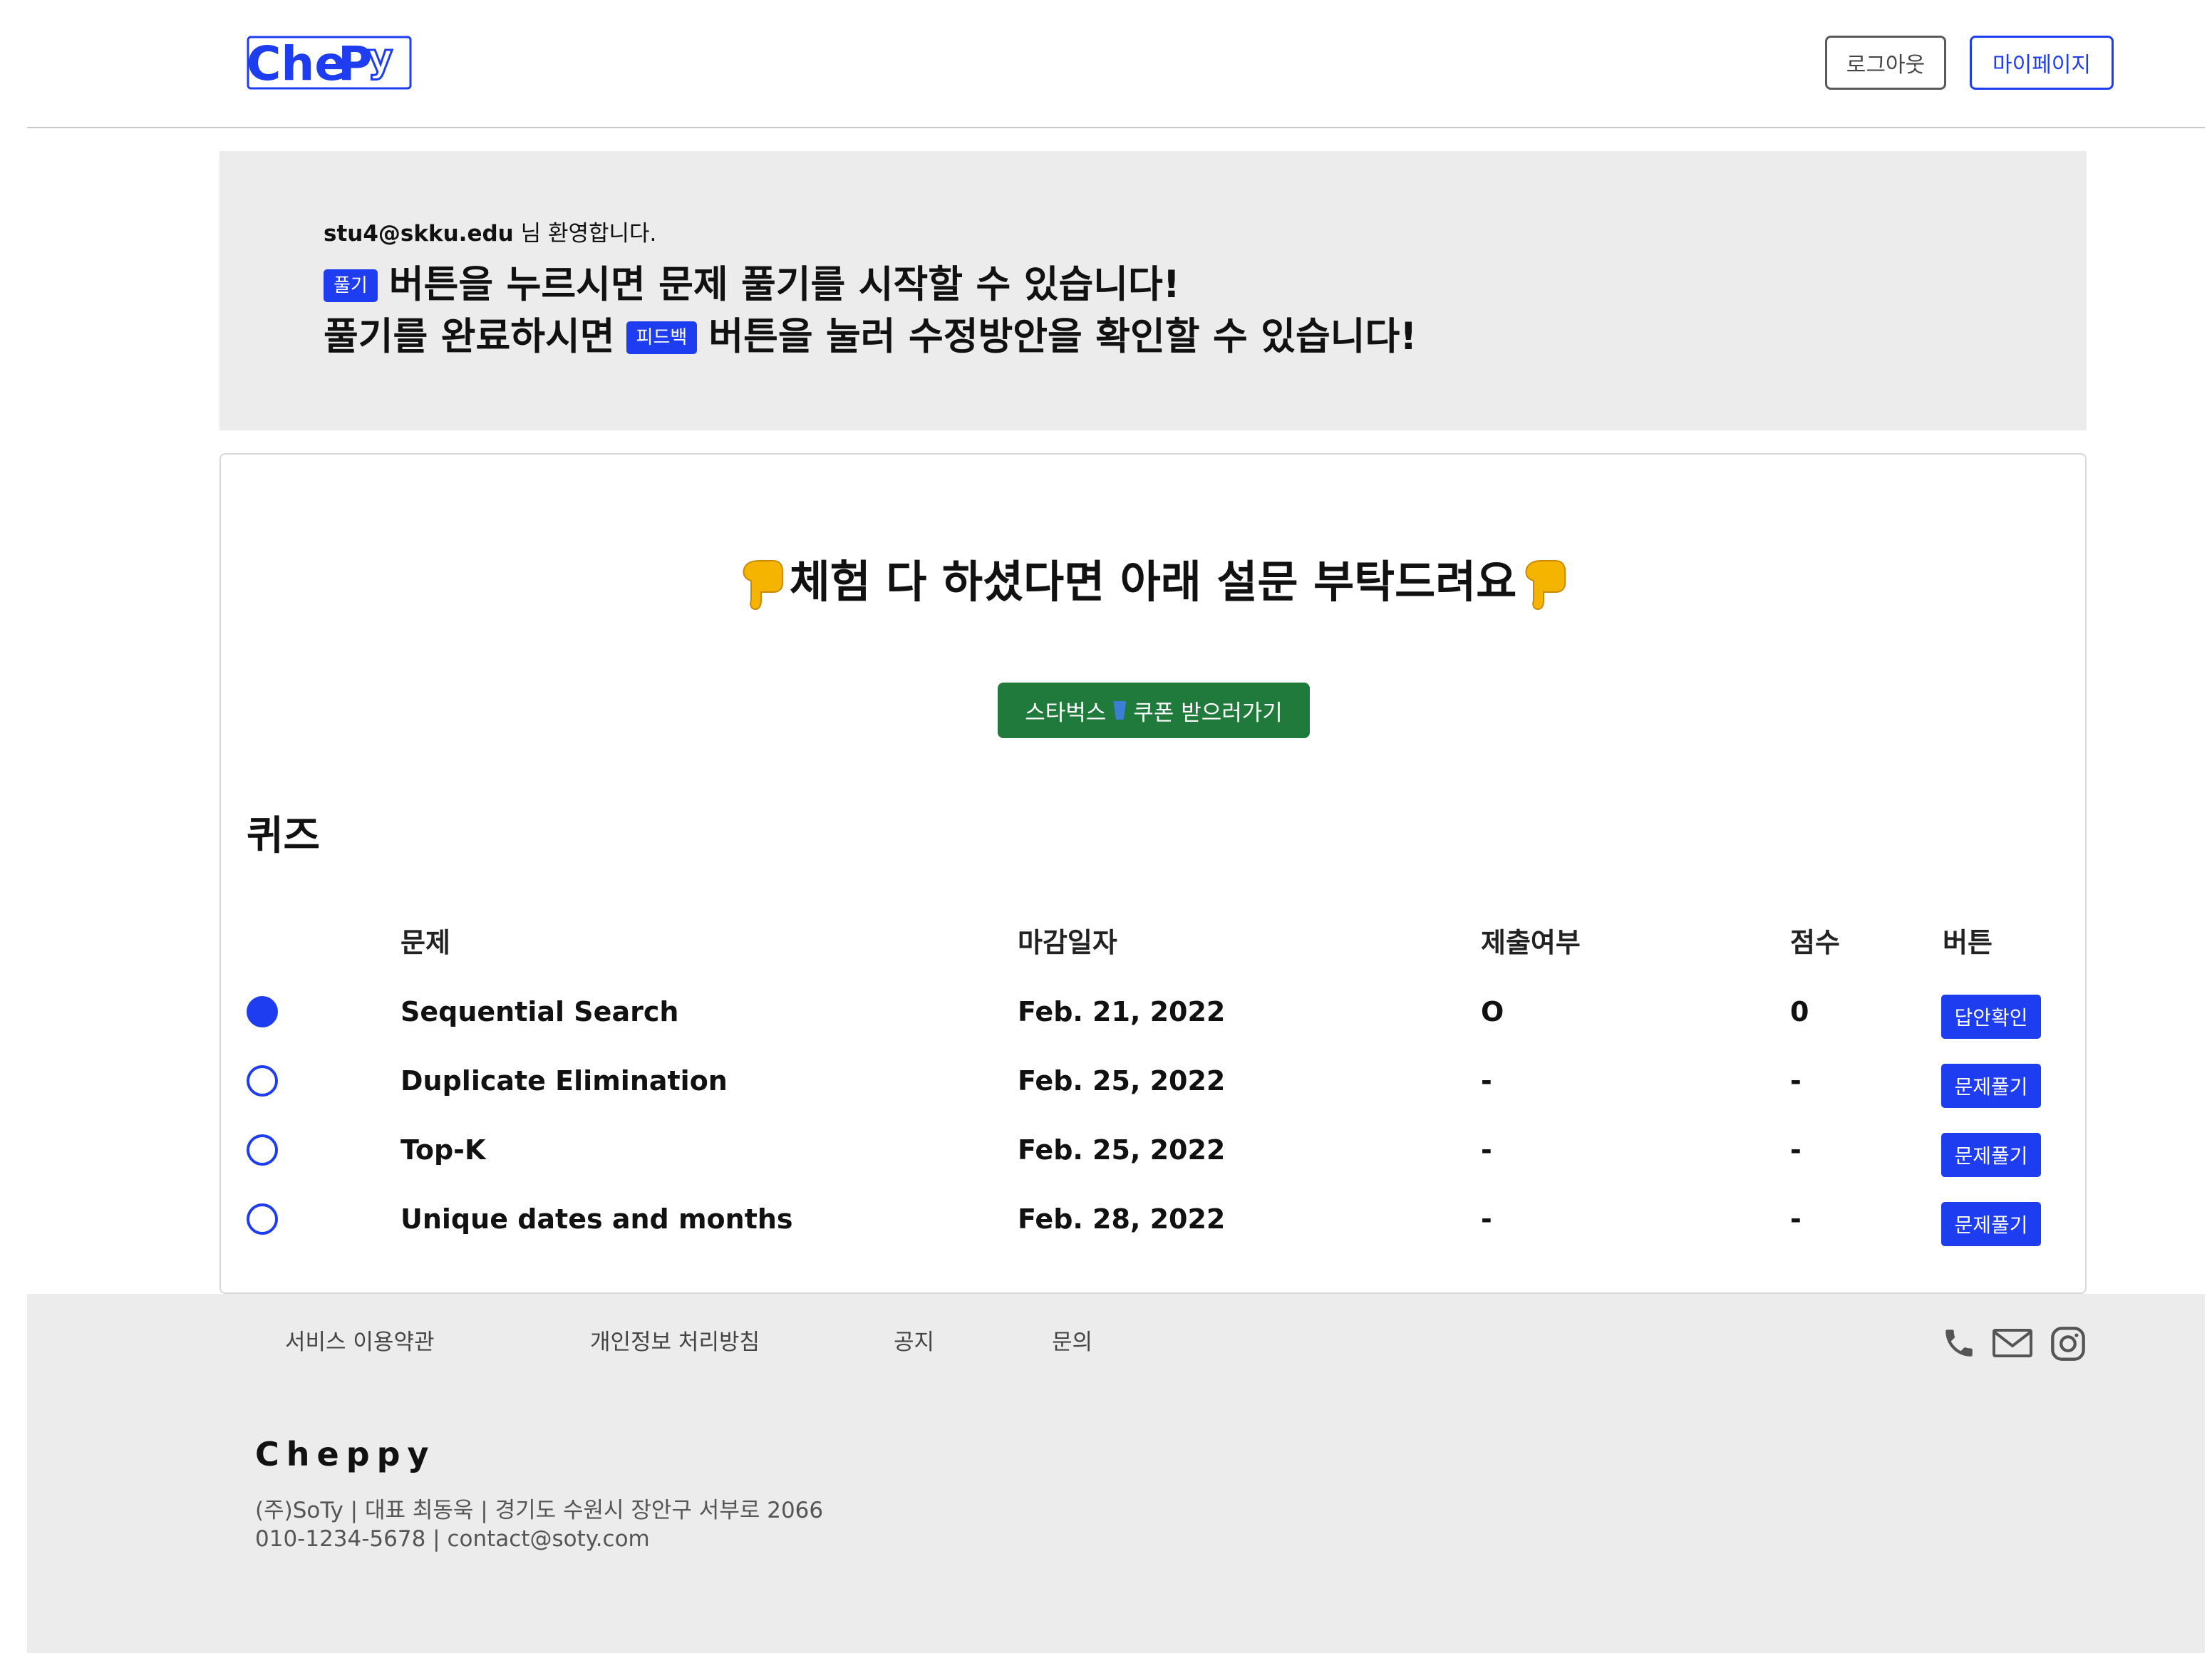 The height and width of the screenshot is (1653, 2212). Describe the element at coordinates (585, 234) in the screenshot. I see `welcome-suffix: 님 환영합니다.` at that location.